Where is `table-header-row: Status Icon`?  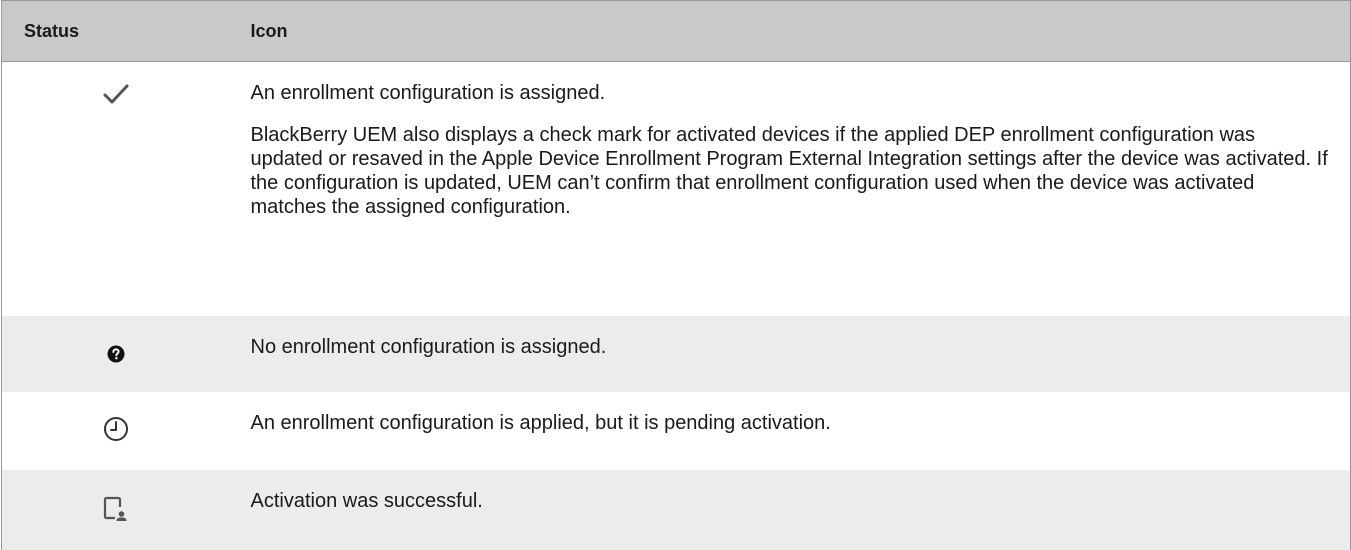 table-header-row: Status Icon is located at coordinates (676, 31).